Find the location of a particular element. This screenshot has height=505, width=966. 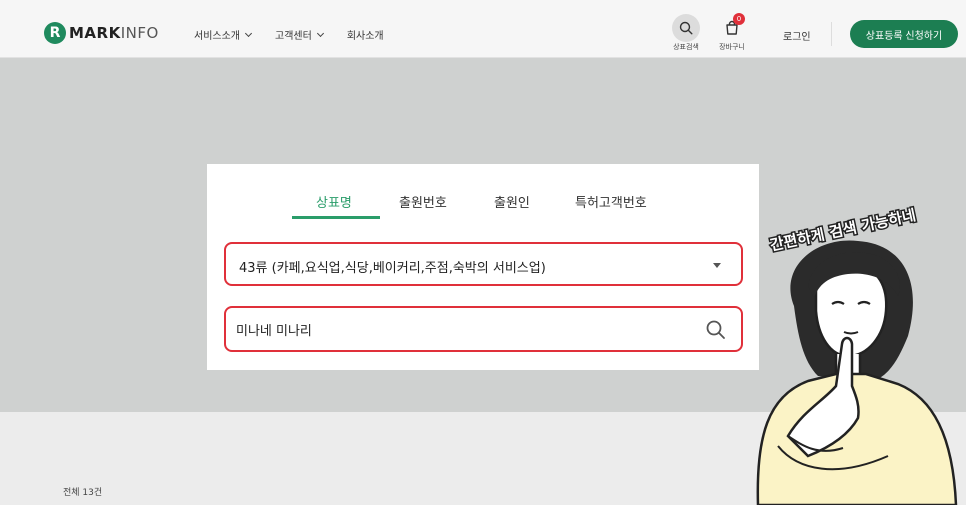

class-select-value: 43류 (카페,요식업,식당,베이커리,주점,숙박의 서비스업) is located at coordinates (392, 268).